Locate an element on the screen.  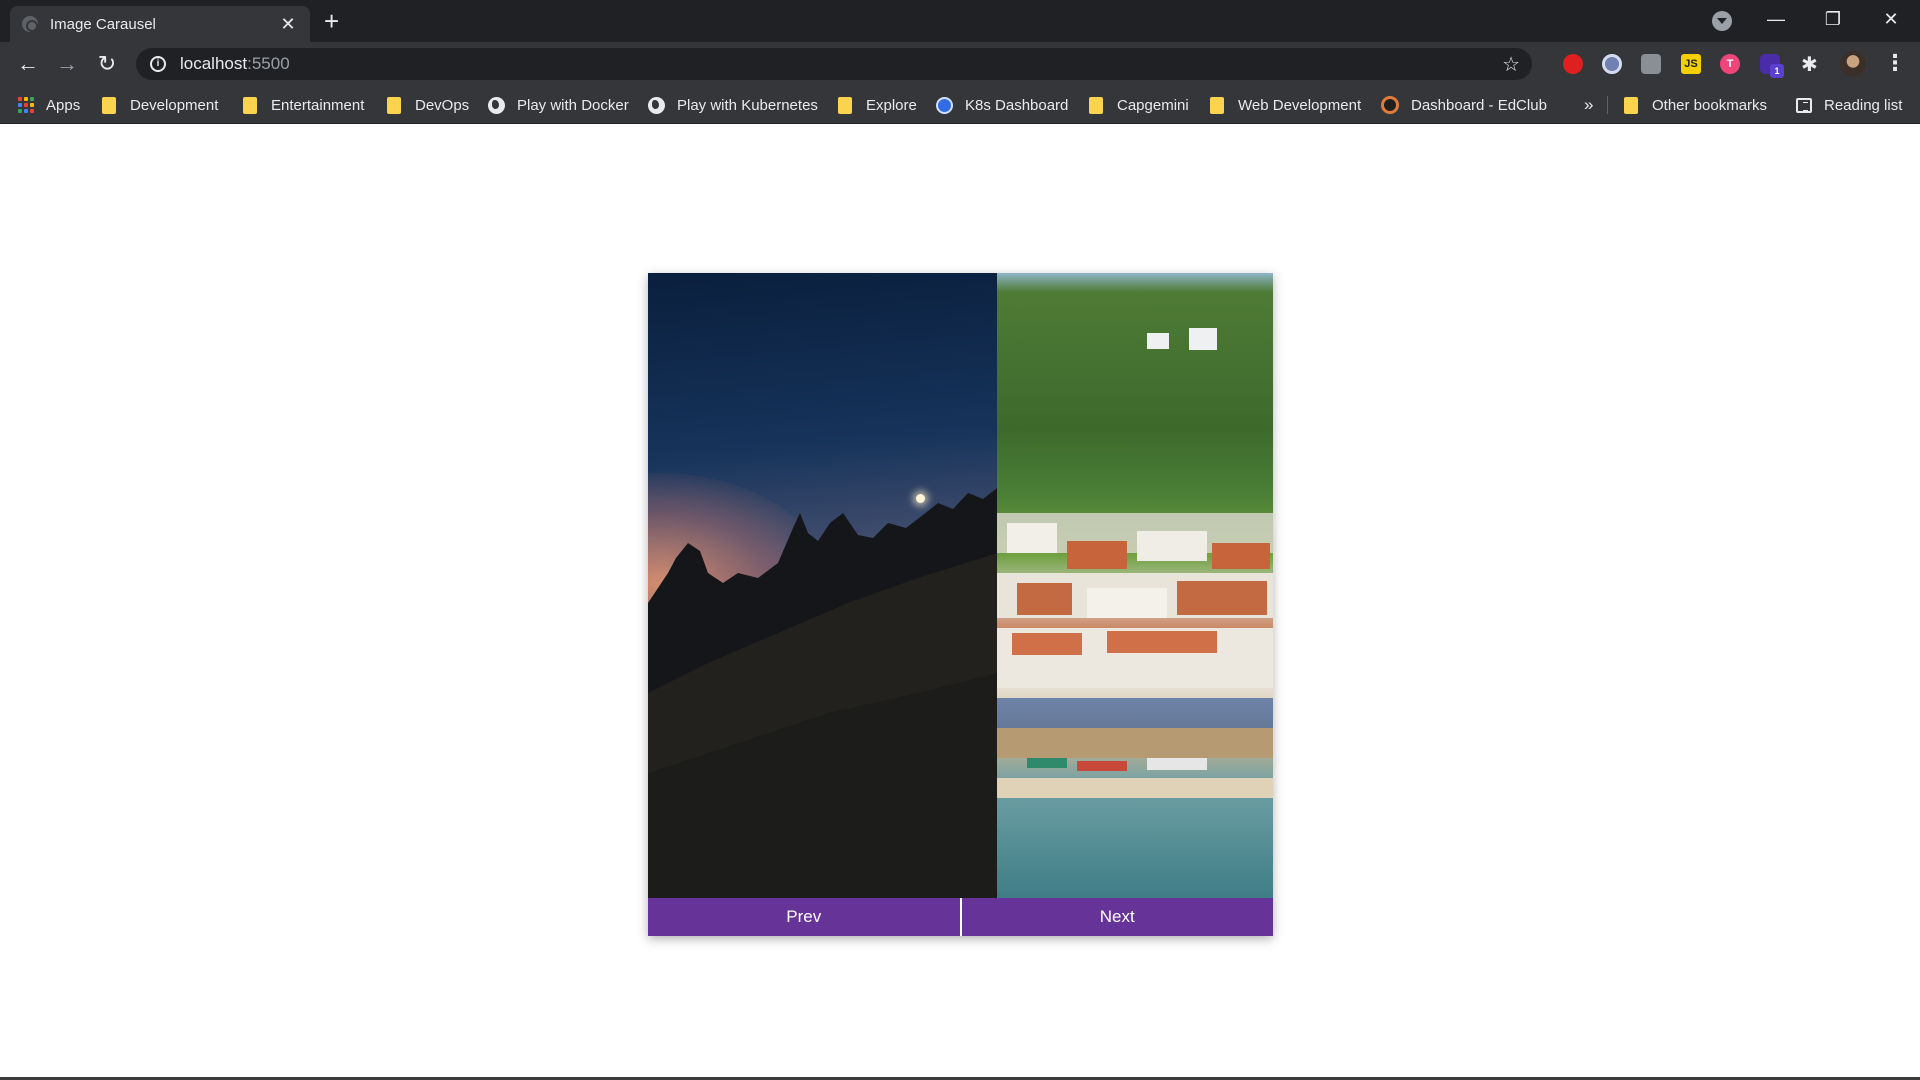
bookmark-play-with-docker: Play with Docker is located at coordinates (558, 105).